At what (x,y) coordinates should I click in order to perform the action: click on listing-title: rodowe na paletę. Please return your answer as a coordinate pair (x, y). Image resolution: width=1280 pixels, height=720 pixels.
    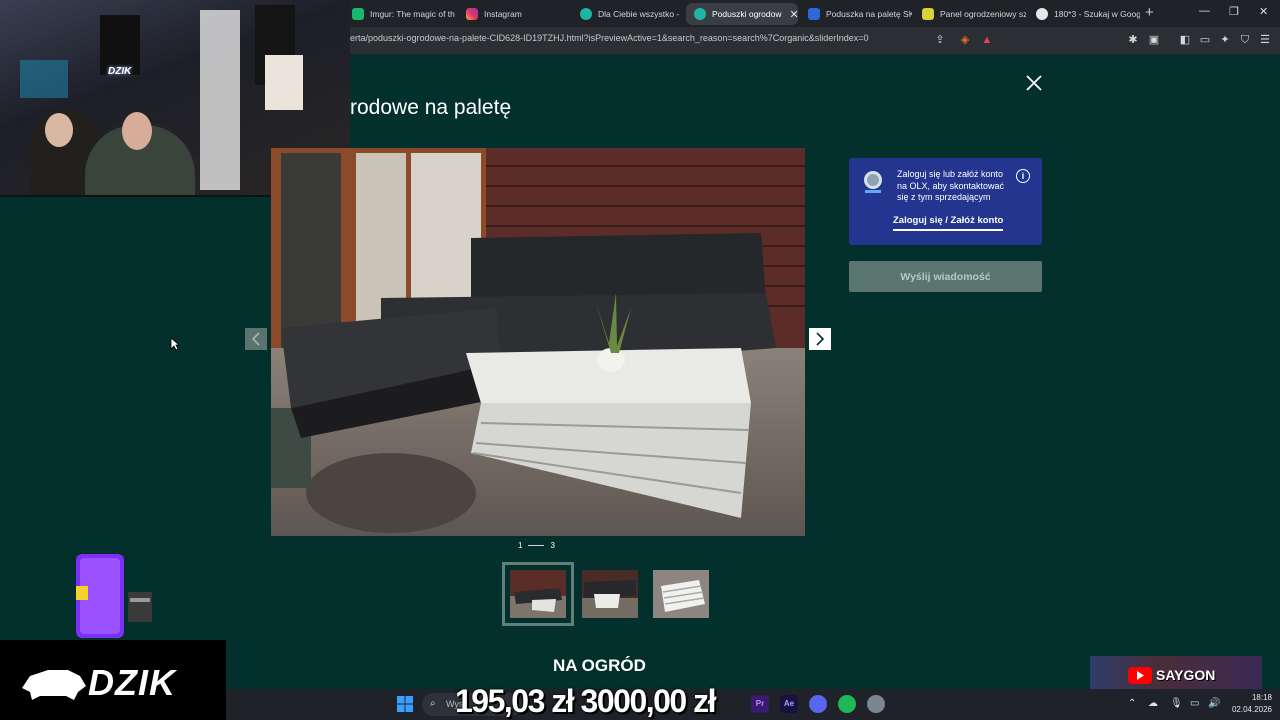
    Looking at the image, I should click on (431, 107).